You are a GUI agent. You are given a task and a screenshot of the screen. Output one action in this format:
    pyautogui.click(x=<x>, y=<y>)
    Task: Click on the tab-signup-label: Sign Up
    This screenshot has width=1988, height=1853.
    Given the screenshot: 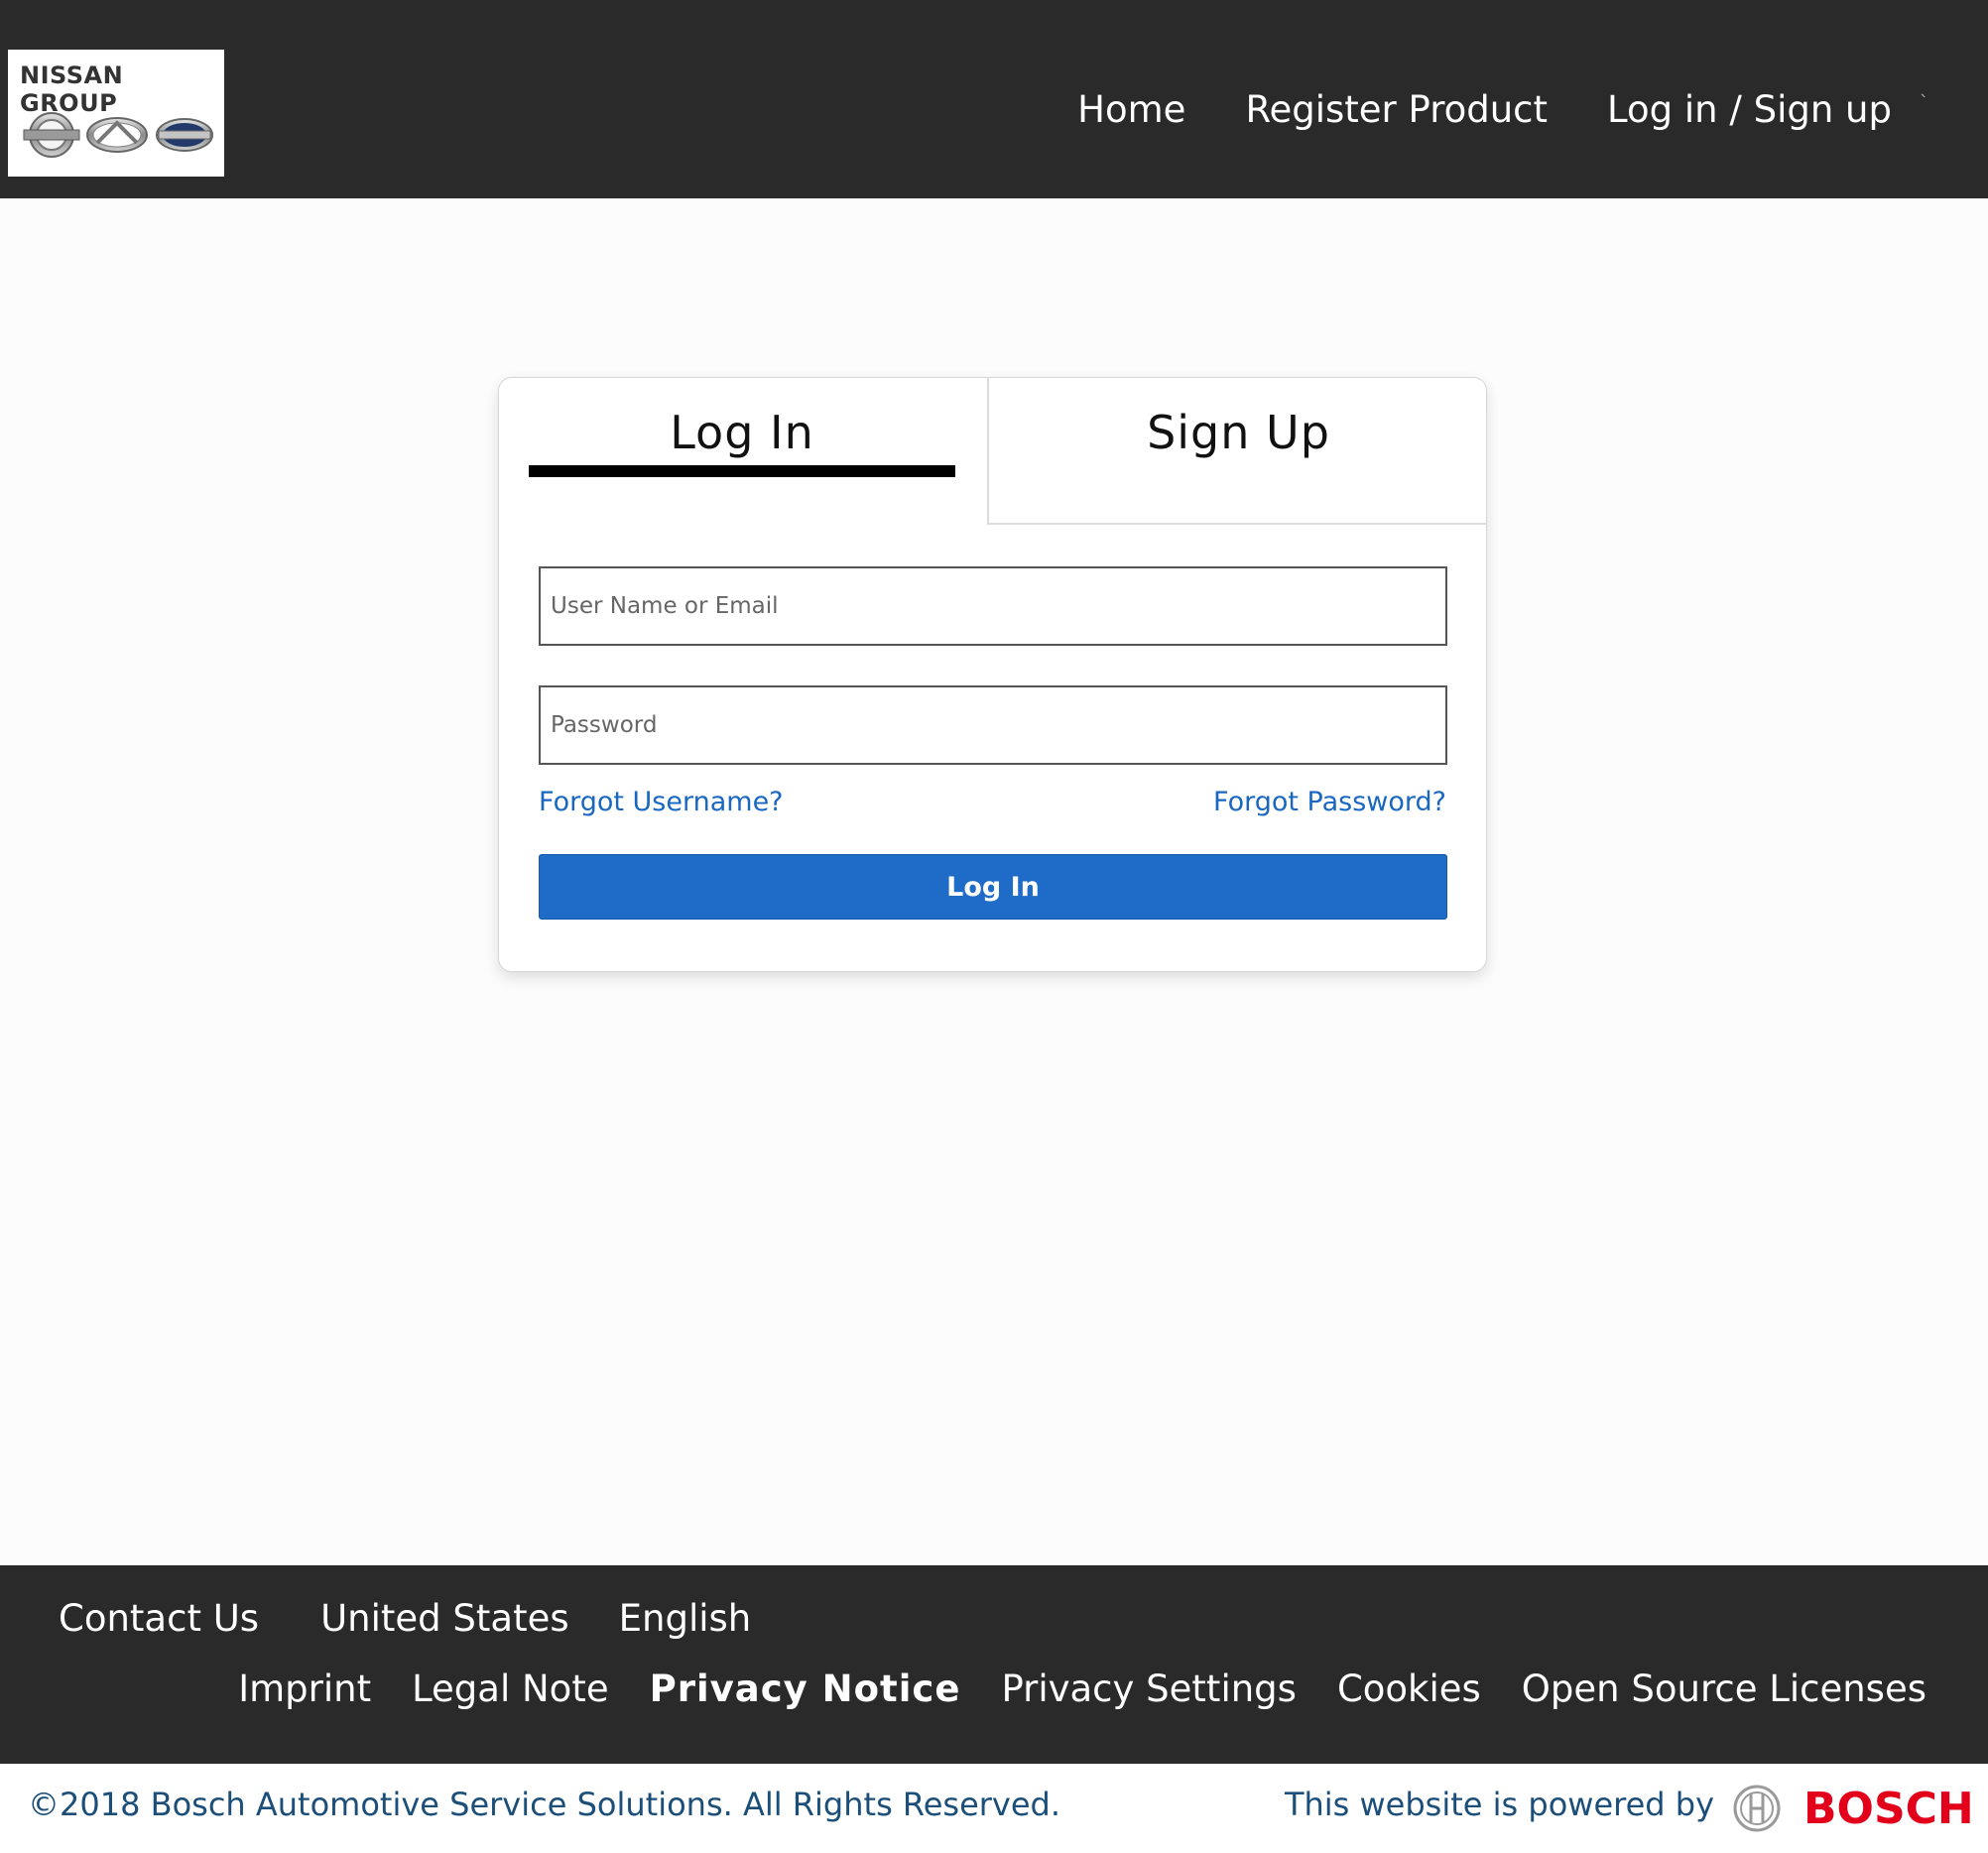 What is the action you would take?
    pyautogui.click(x=1238, y=433)
    